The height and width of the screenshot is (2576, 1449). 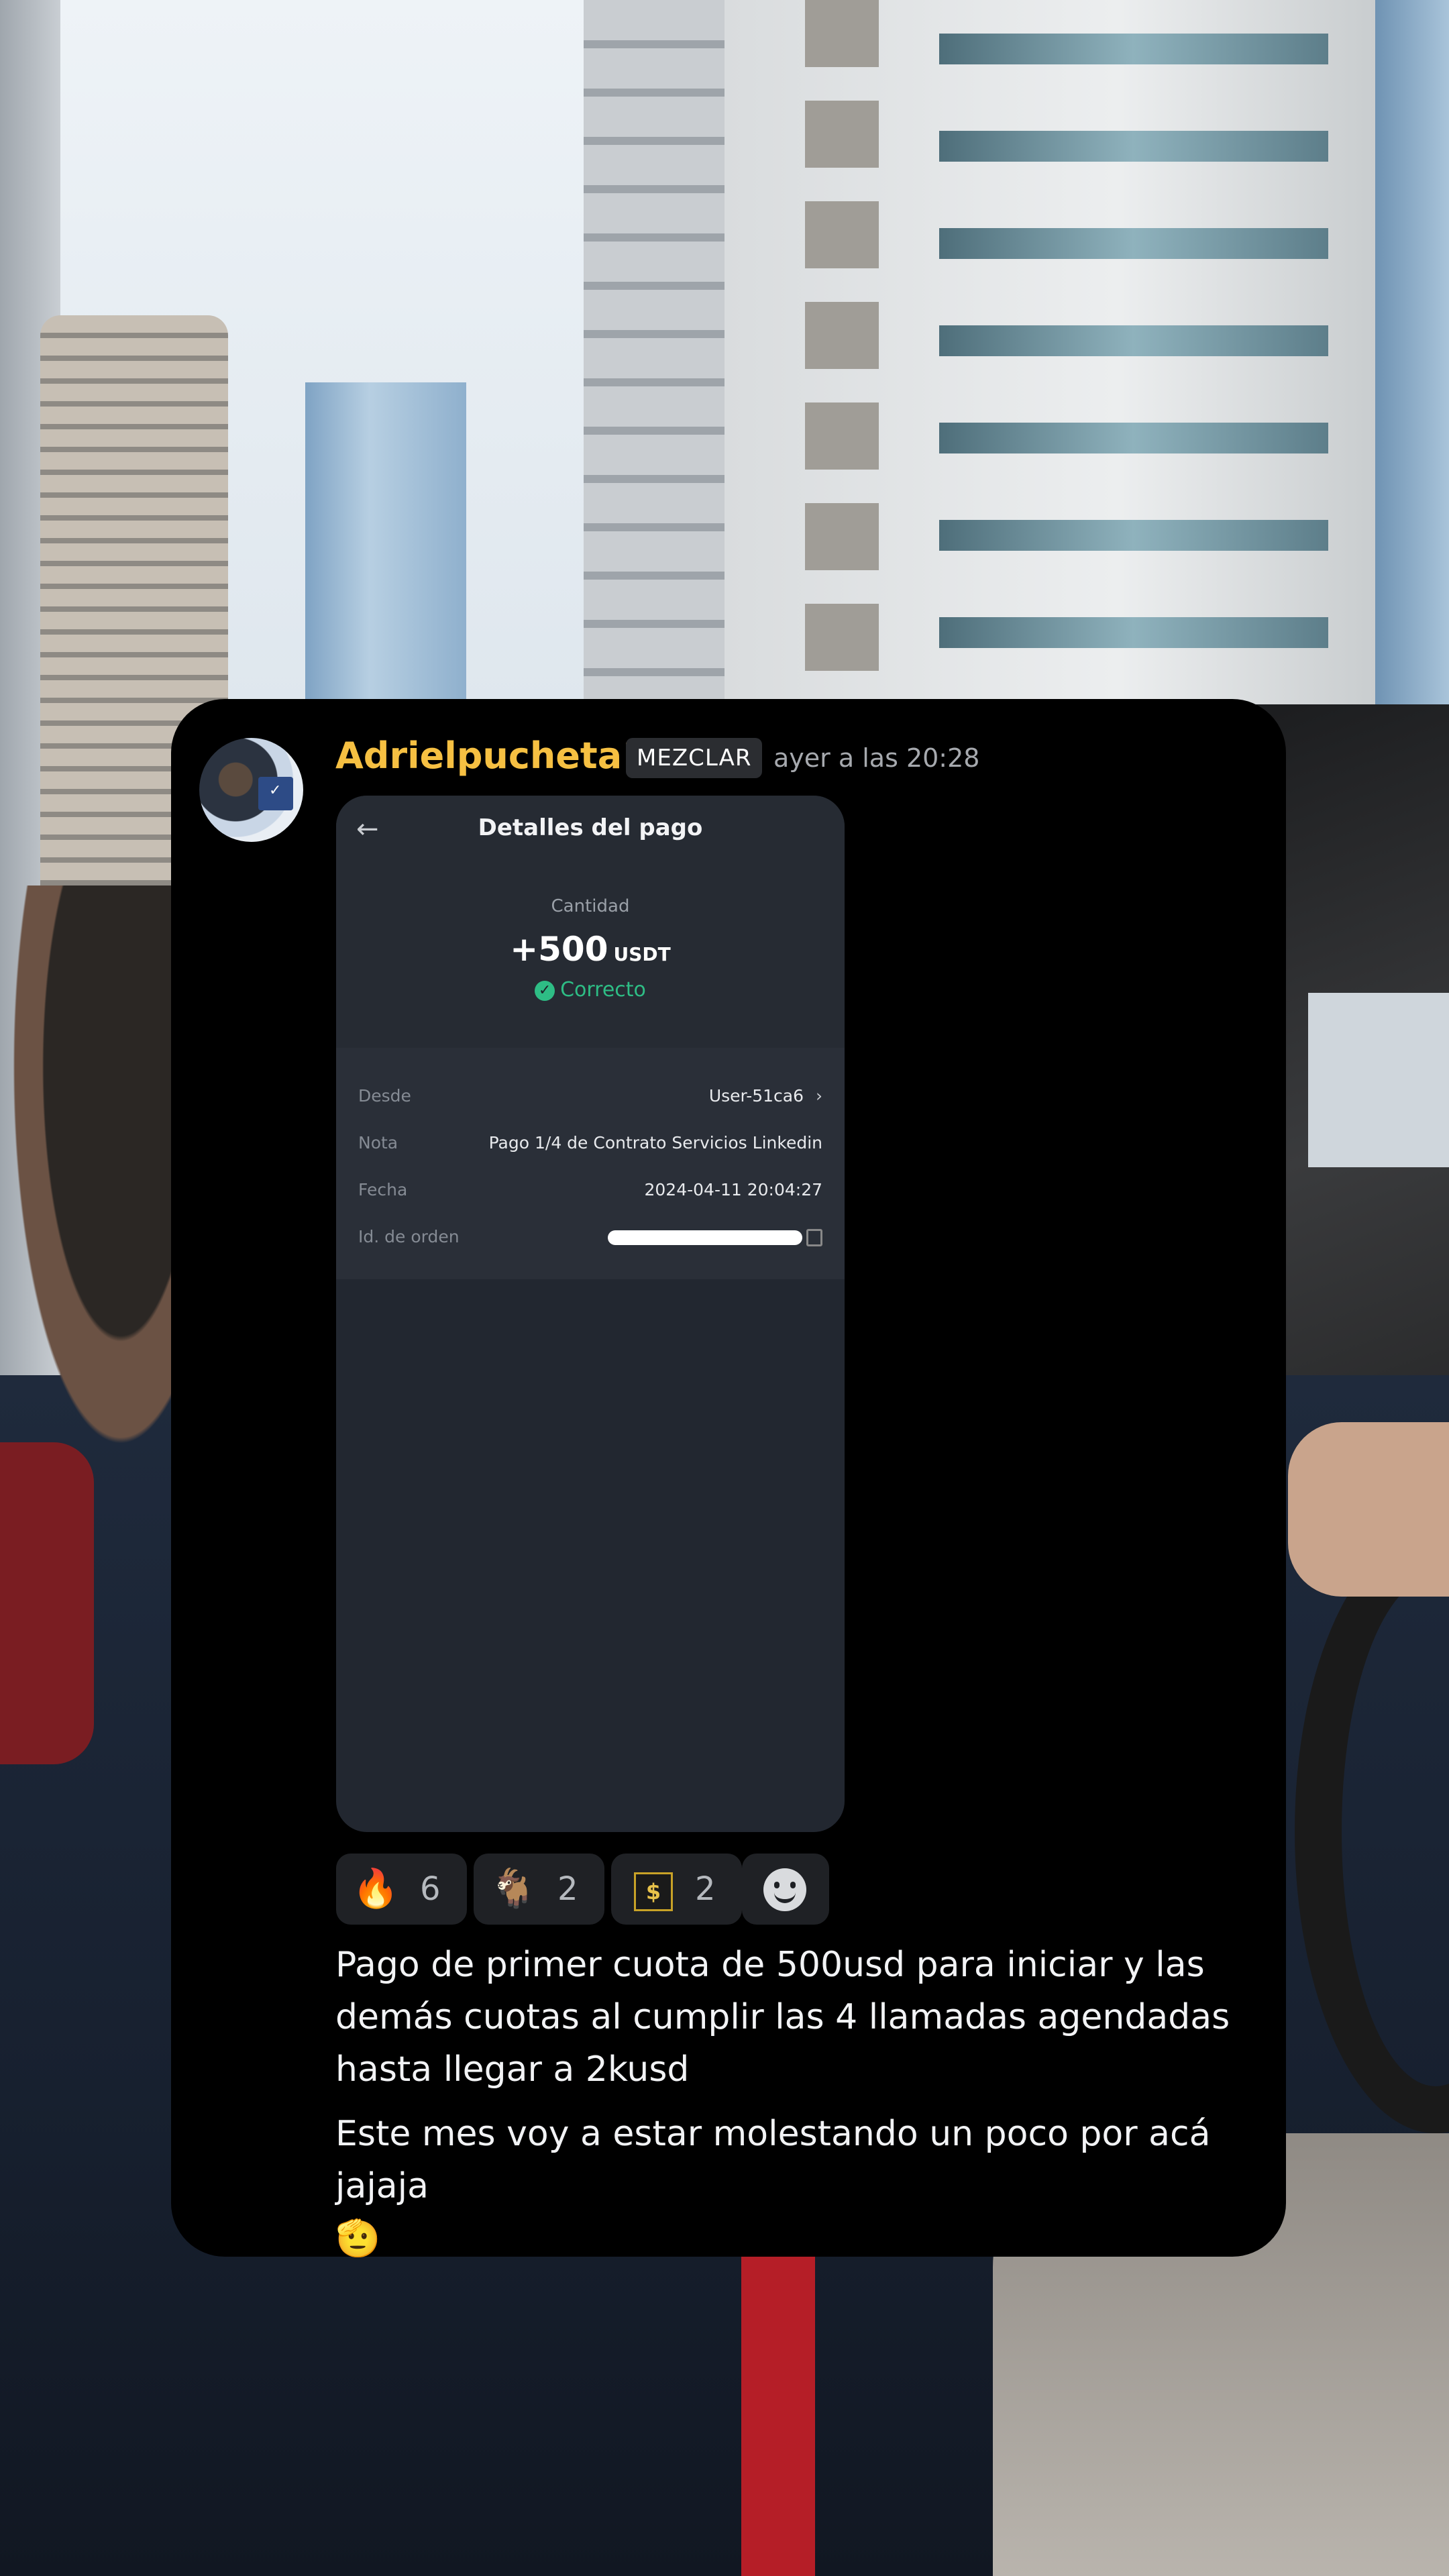 I want to click on payment-title: Detalles del pago, so click(x=590, y=827).